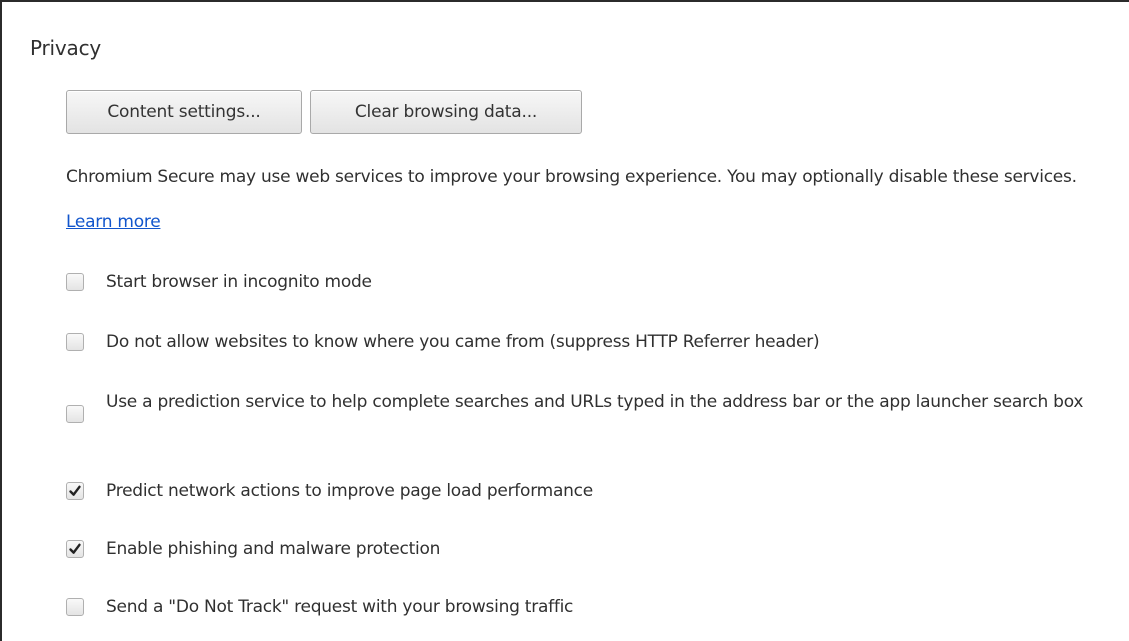 This screenshot has height=641, width=1129. I want to click on section-title-privacy: Privacy, so click(66, 48).